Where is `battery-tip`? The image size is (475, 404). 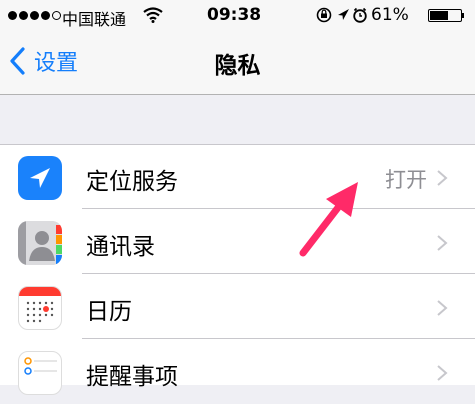 battery-tip is located at coordinates (463, 15).